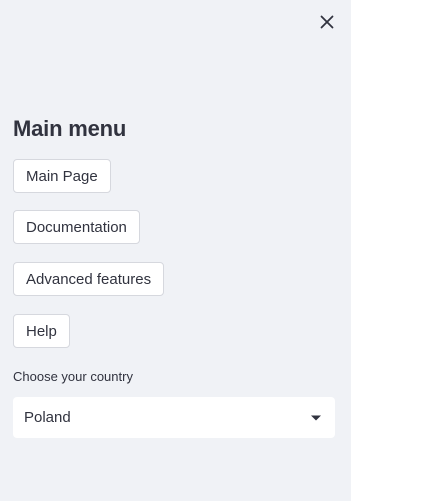 The width and height of the screenshot is (426, 501). I want to click on country-select-value: Poland, so click(47, 417).